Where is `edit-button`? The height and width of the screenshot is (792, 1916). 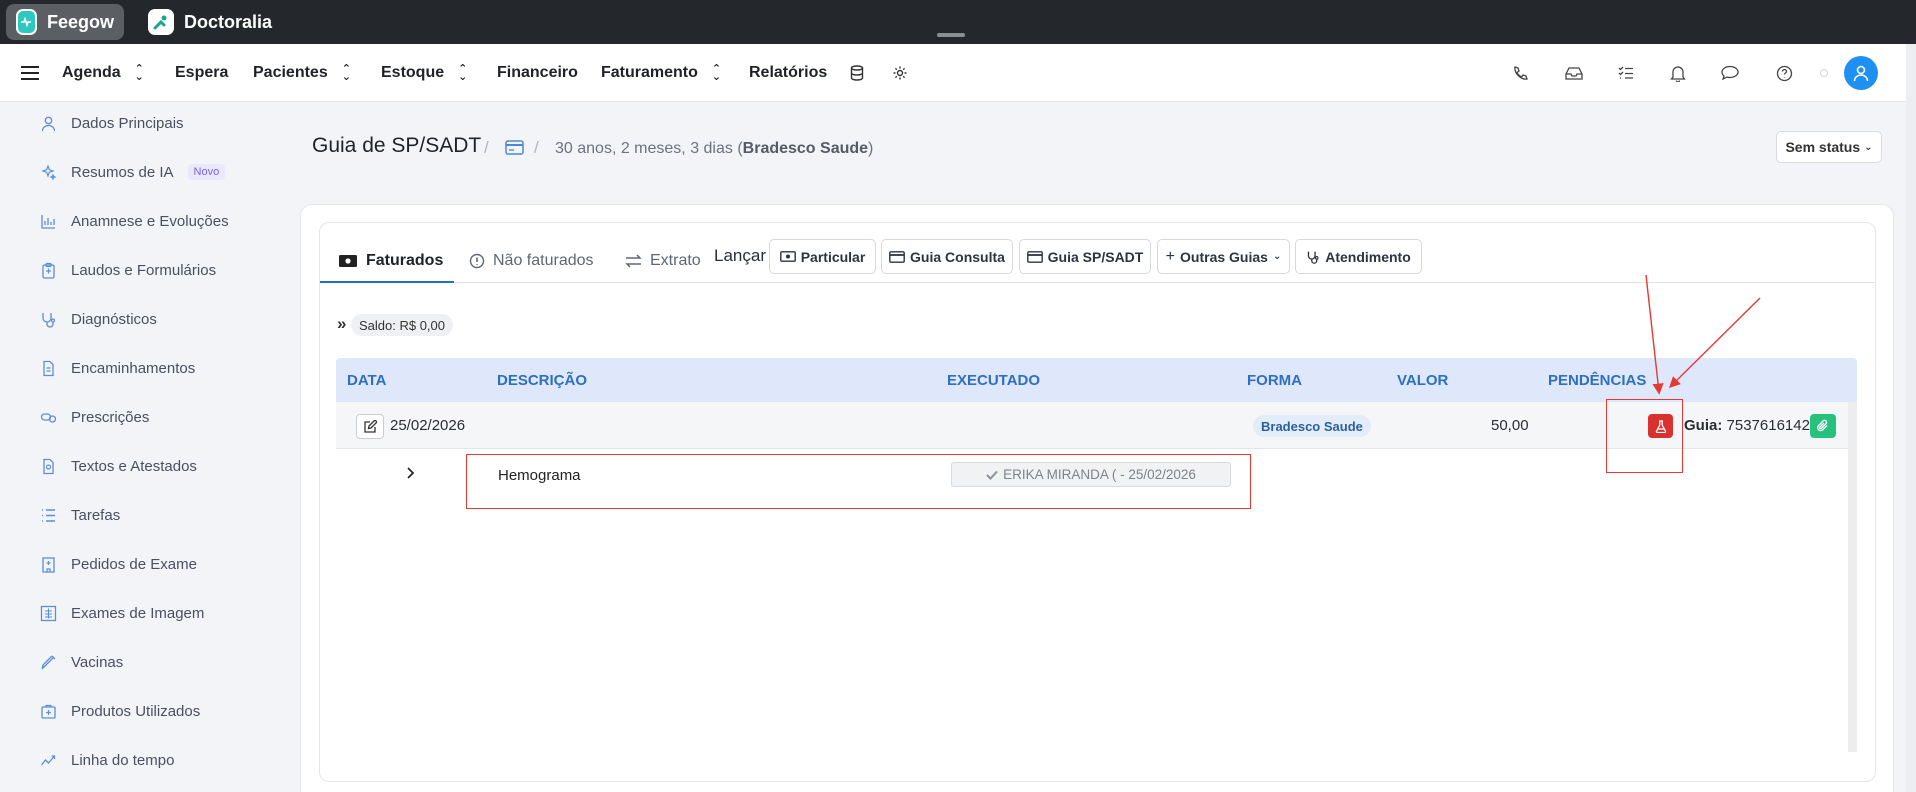
edit-button is located at coordinates (370, 426).